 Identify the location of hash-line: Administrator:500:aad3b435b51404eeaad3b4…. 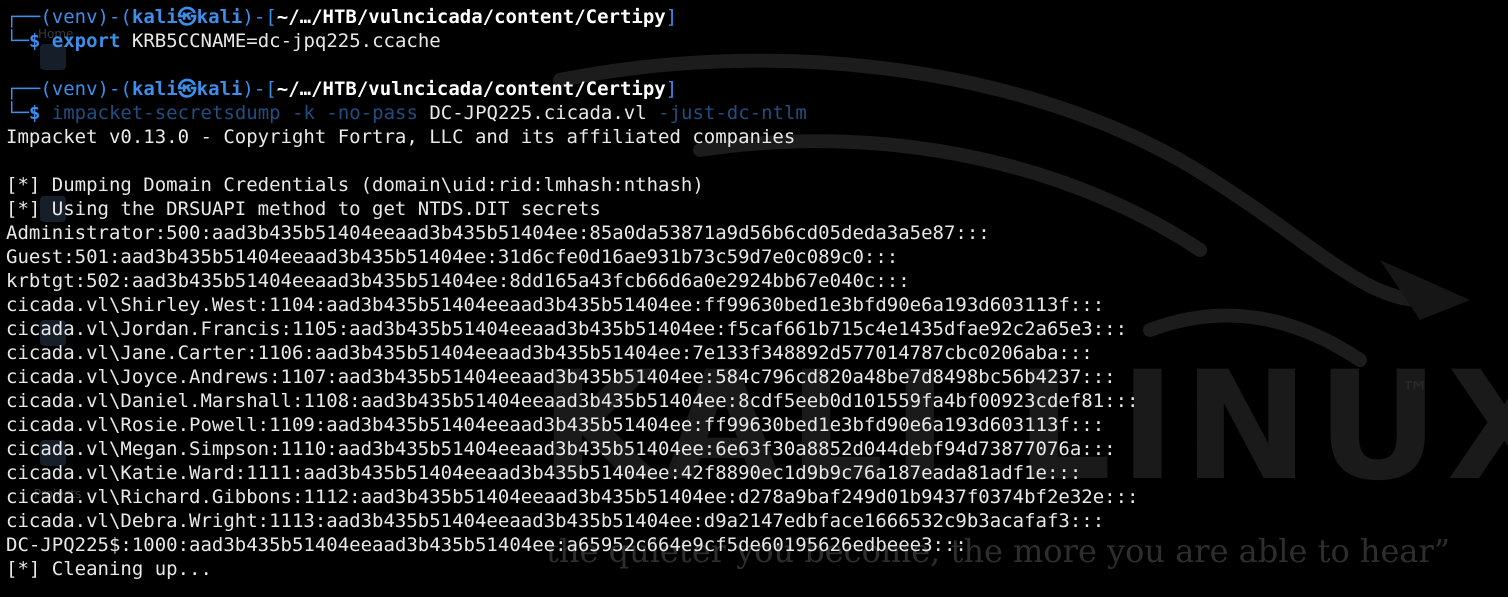
(498, 233).